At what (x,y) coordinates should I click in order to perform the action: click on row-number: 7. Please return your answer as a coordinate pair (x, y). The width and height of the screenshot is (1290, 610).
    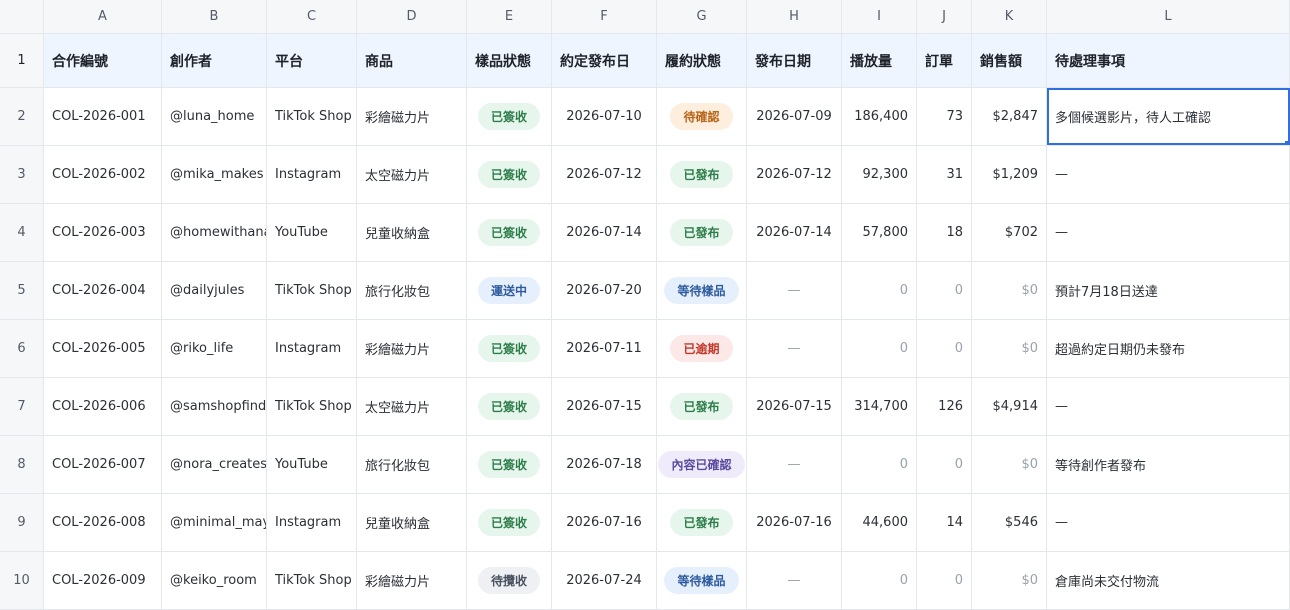
    Looking at the image, I should click on (22, 406).